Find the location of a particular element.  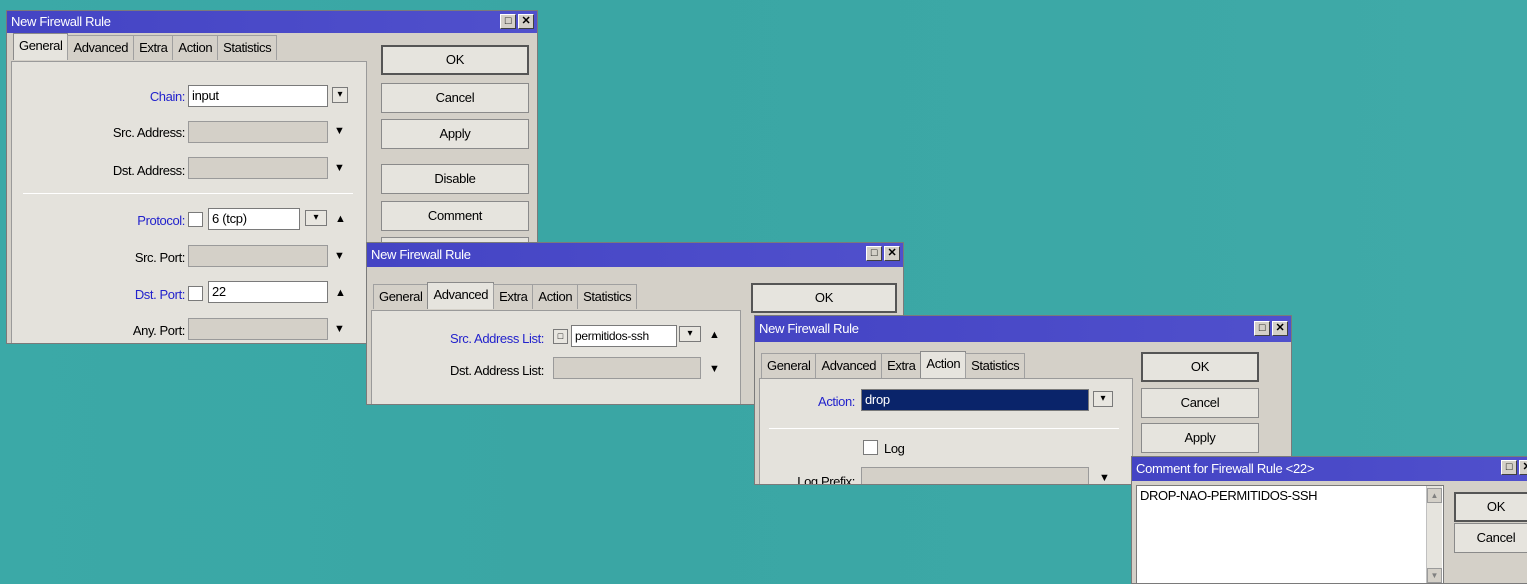

window-titlebar: Comment for Firewall Rule <22> □ ✕ is located at coordinates (1329, 469).